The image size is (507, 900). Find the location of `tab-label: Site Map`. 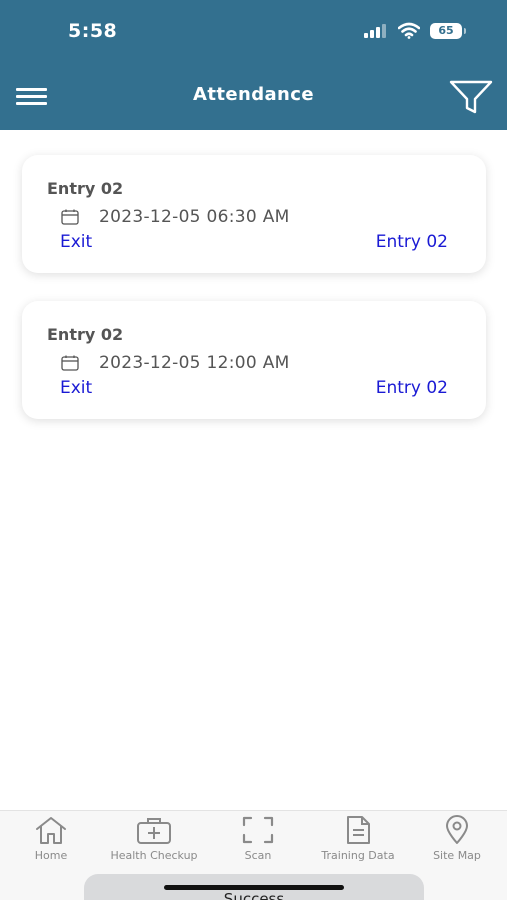

tab-label: Site Map is located at coordinates (457, 855).